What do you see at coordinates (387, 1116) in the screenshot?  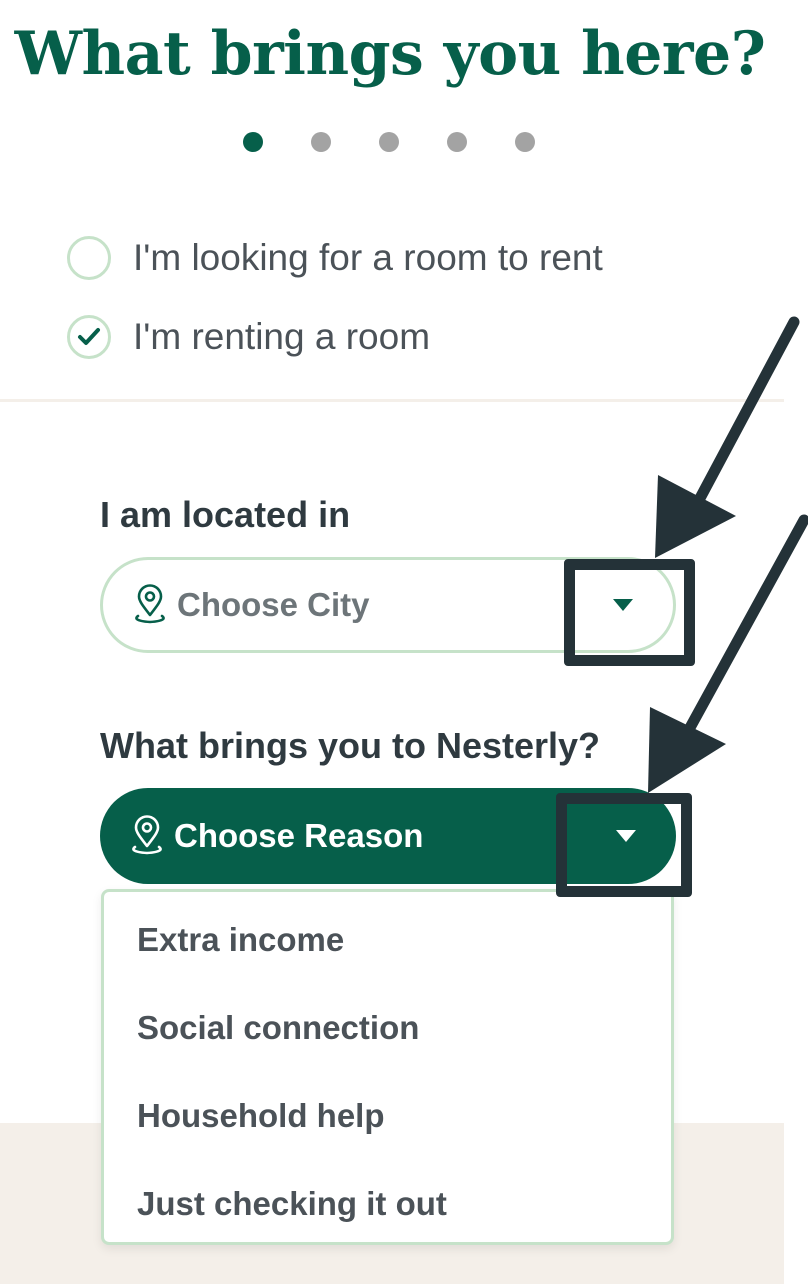 I see `dropdown-option-household-help: Household help` at bounding box center [387, 1116].